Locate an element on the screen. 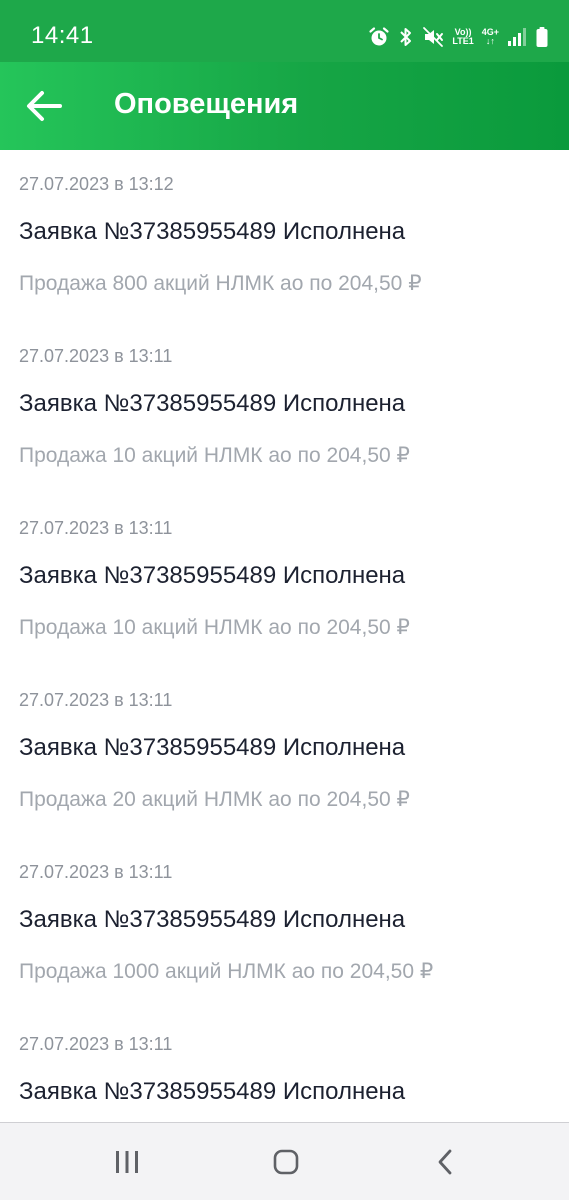  system-nav-bar is located at coordinates (284, 1161).